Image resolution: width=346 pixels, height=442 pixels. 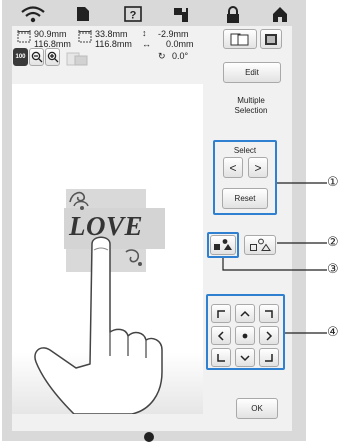 I want to click on callout-3: ③, so click(x=333, y=269).